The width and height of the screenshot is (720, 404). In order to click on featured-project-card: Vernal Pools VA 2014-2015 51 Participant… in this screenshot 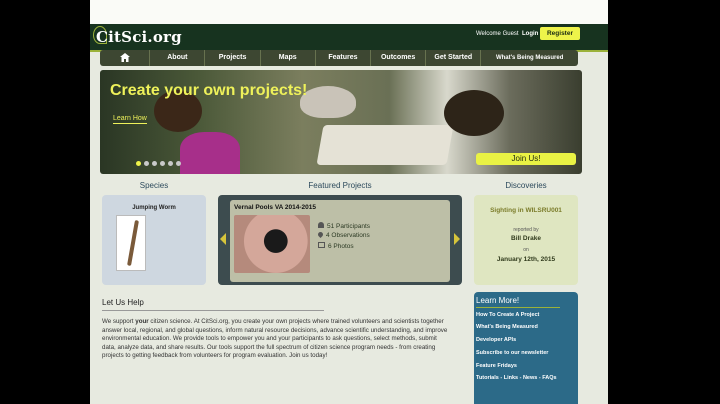, I will do `click(340, 241)`.